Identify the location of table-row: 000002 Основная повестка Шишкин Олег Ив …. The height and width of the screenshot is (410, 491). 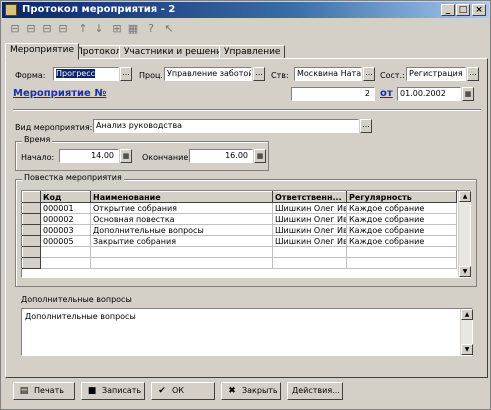
(239, 219).